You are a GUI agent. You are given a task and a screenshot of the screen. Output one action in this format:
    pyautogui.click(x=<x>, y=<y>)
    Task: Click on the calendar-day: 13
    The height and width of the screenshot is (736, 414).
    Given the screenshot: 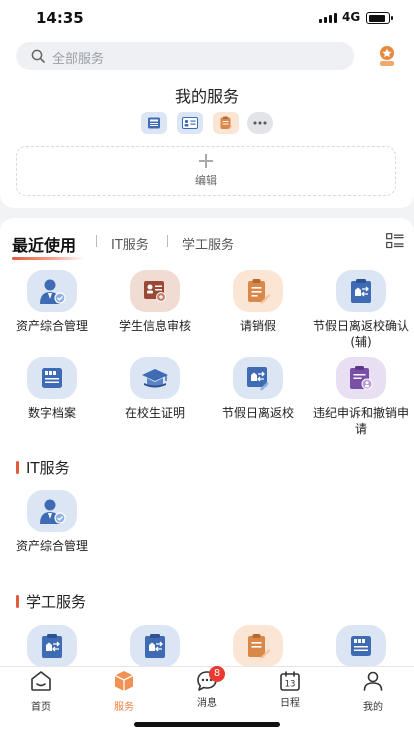 What is the action you would take?
    pyautogui.click(x=290, y=685)
    